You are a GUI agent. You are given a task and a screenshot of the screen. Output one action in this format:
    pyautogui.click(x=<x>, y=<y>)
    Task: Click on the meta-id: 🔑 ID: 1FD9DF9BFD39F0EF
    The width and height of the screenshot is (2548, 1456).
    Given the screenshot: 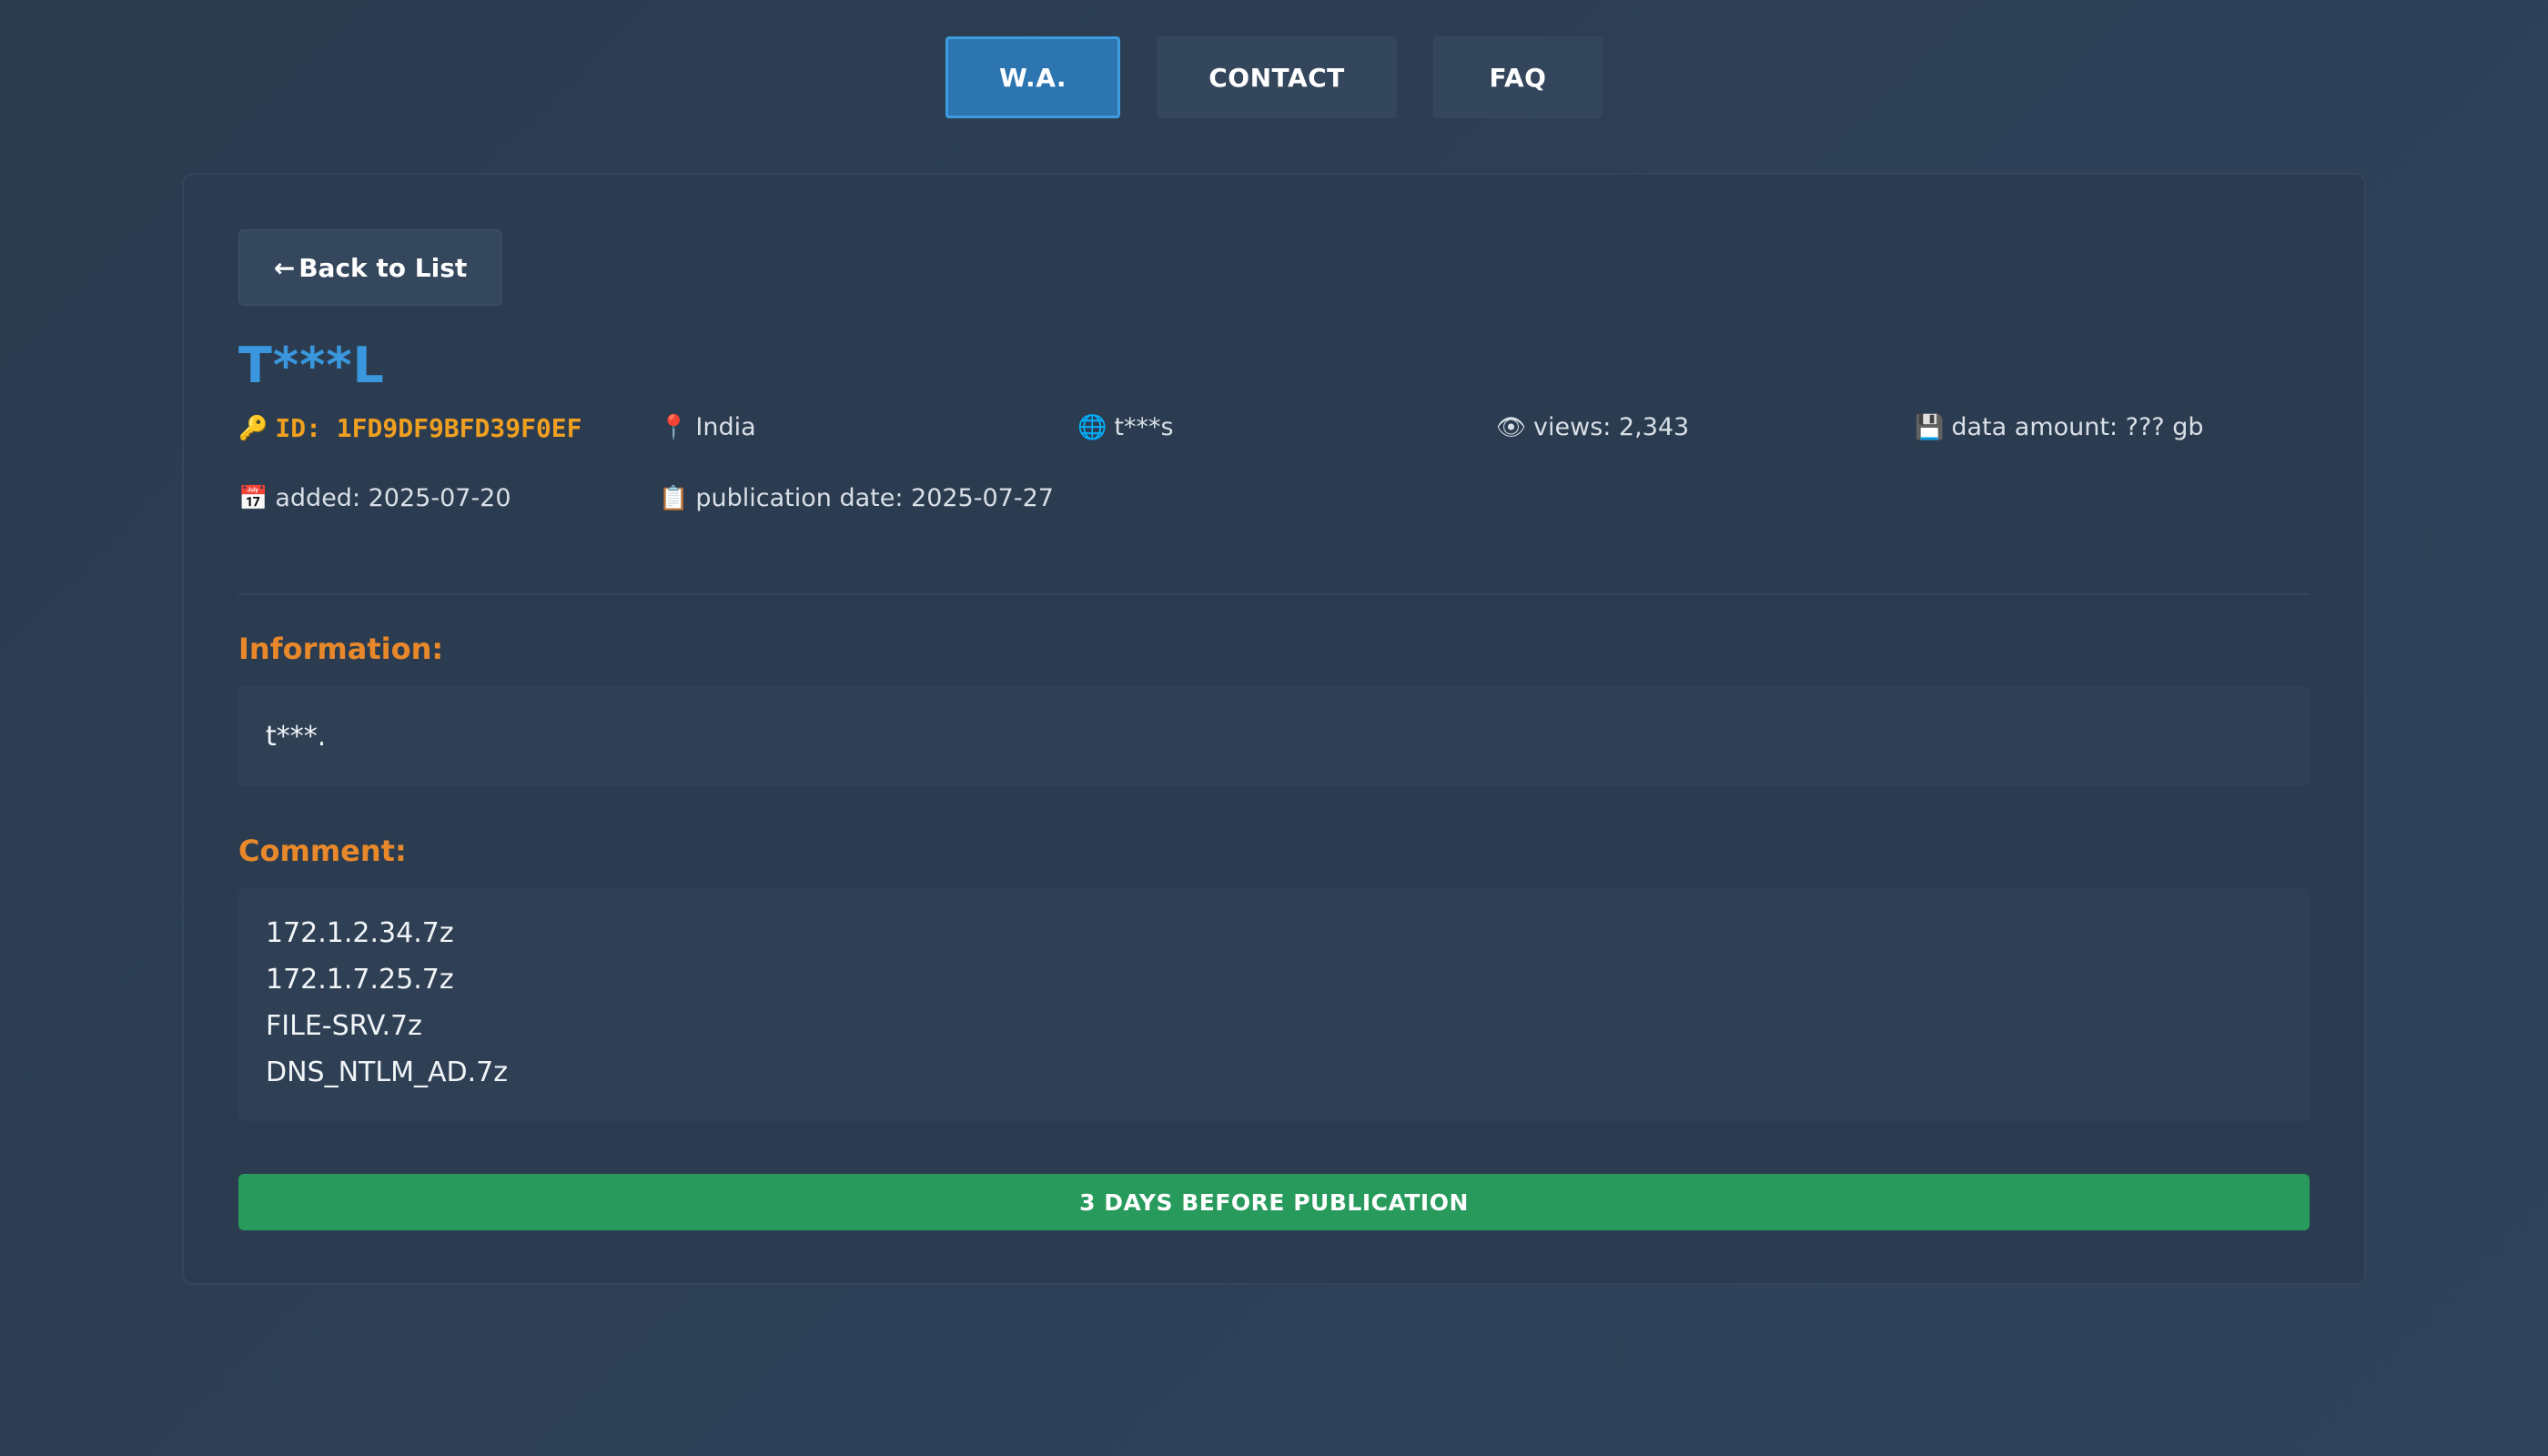 What is the action you would take?
    pyautogui.click(x=410, y=428)
    